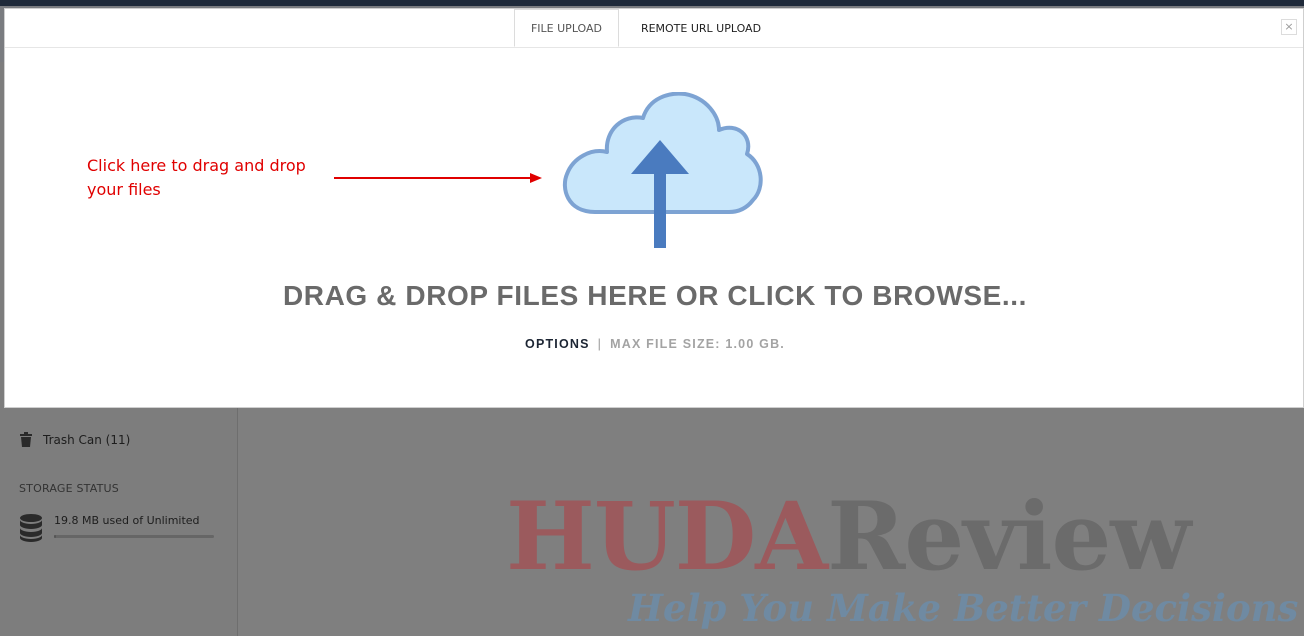  Describe the element at coordinates (963, 608) in the screenshot. I see `watermark-tagline: Help You Make Better Decisions` at that location.